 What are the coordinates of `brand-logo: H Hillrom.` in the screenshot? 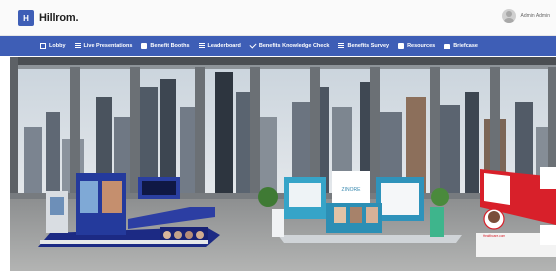 It's located at (48, 18).